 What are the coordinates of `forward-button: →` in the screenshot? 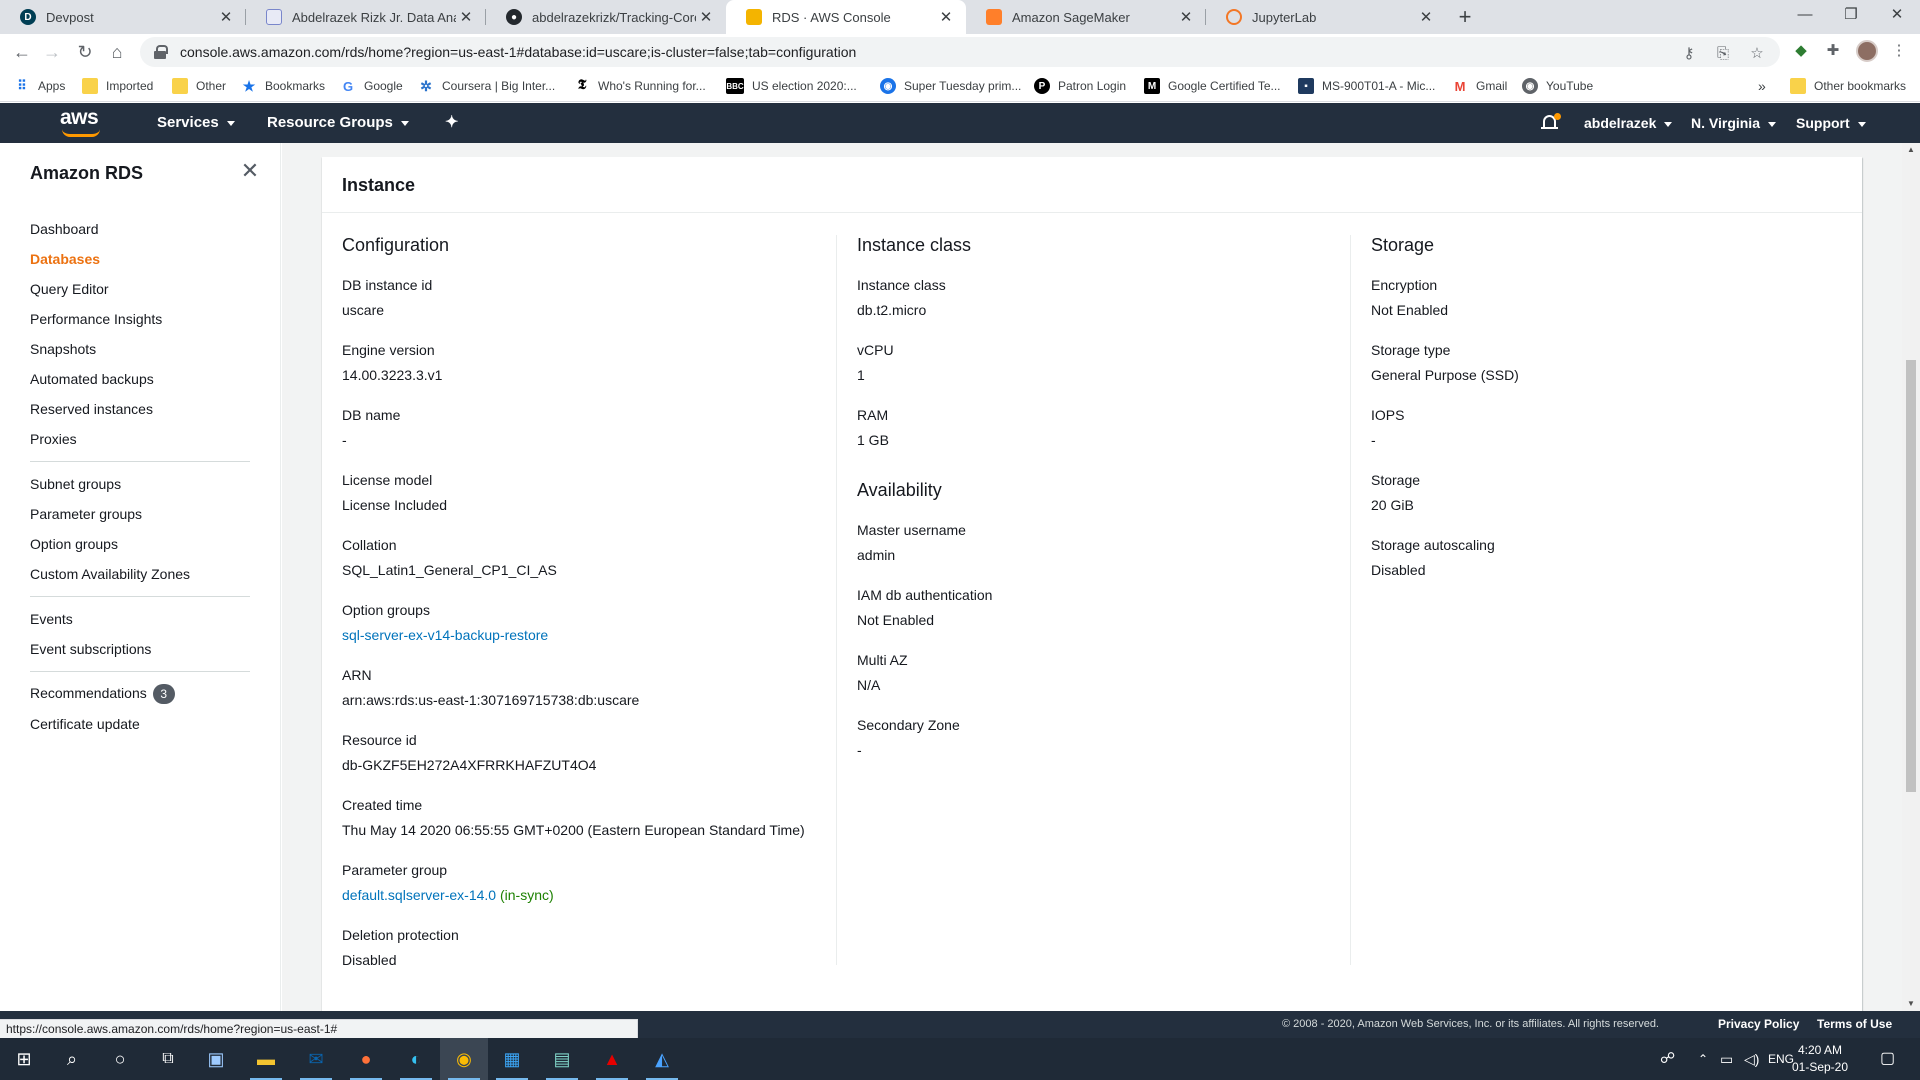 It's located at (52, 52).